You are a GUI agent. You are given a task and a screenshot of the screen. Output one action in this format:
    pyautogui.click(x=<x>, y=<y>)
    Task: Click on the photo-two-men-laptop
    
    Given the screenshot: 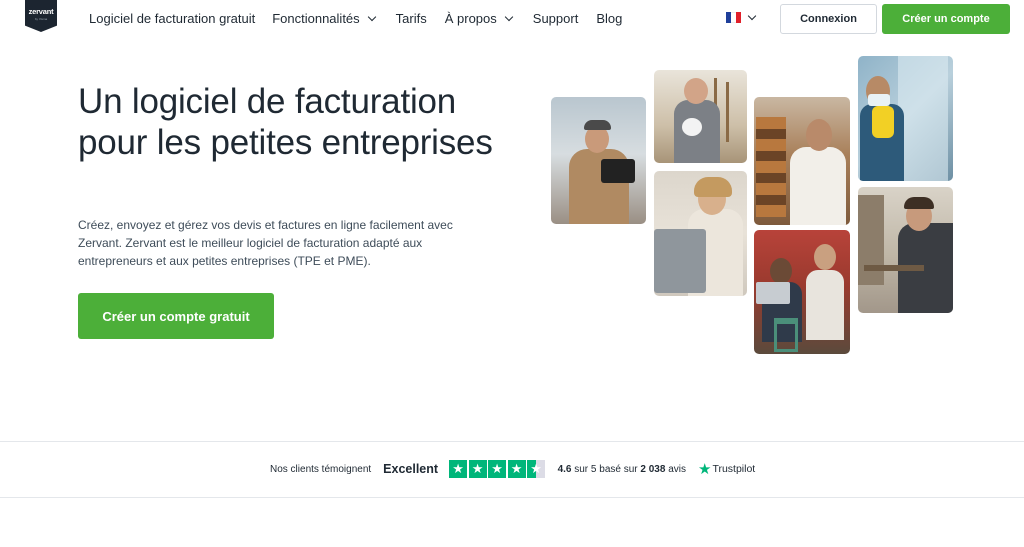 What is the action you would take?
    pyautogui.click(x=802, y=292)
    